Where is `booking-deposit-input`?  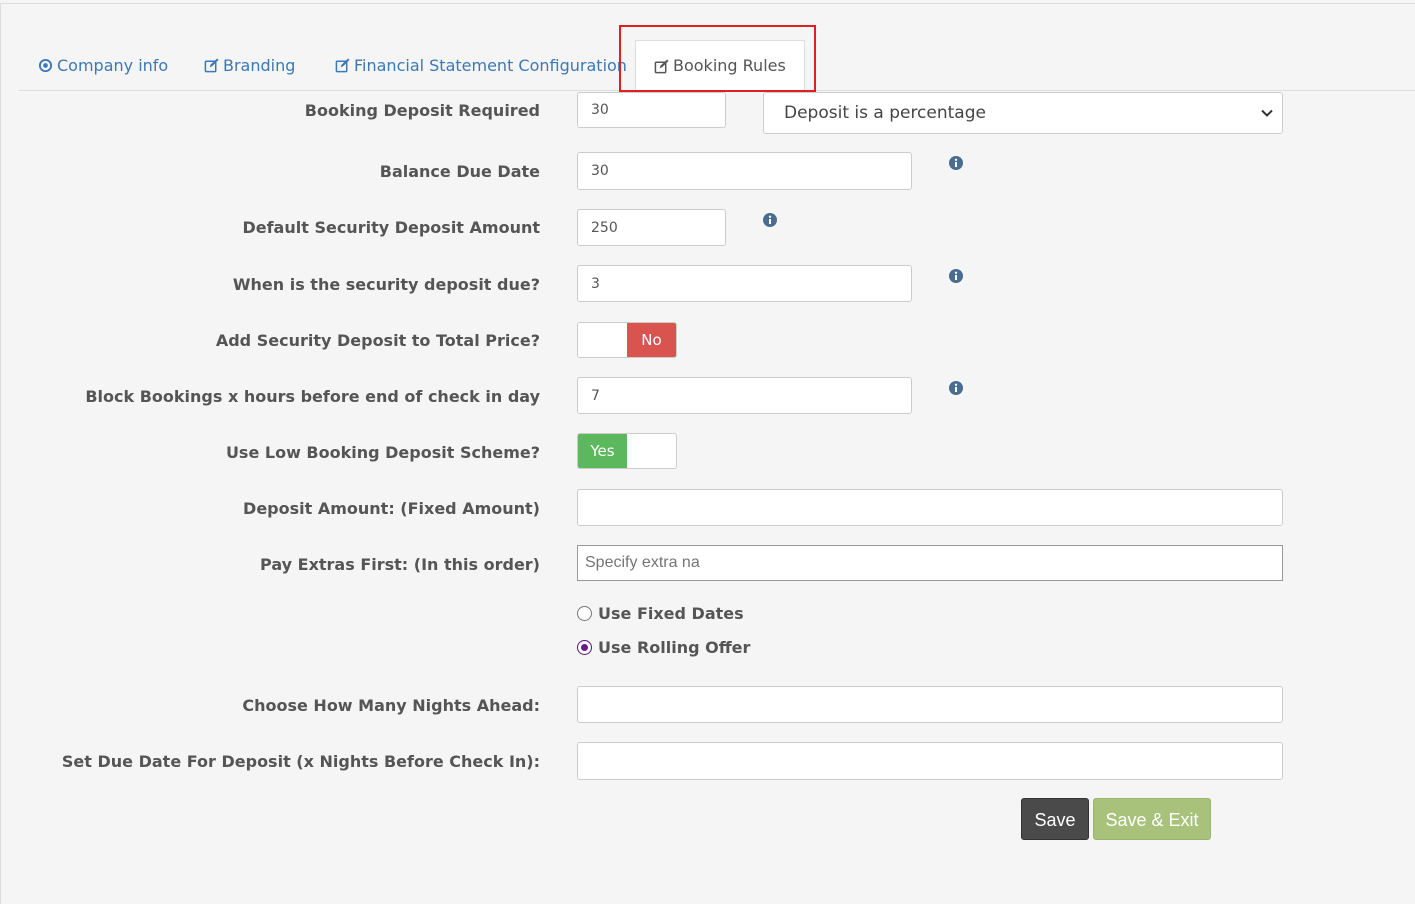 booking-deposit-input is located at coordinates (651, 110).